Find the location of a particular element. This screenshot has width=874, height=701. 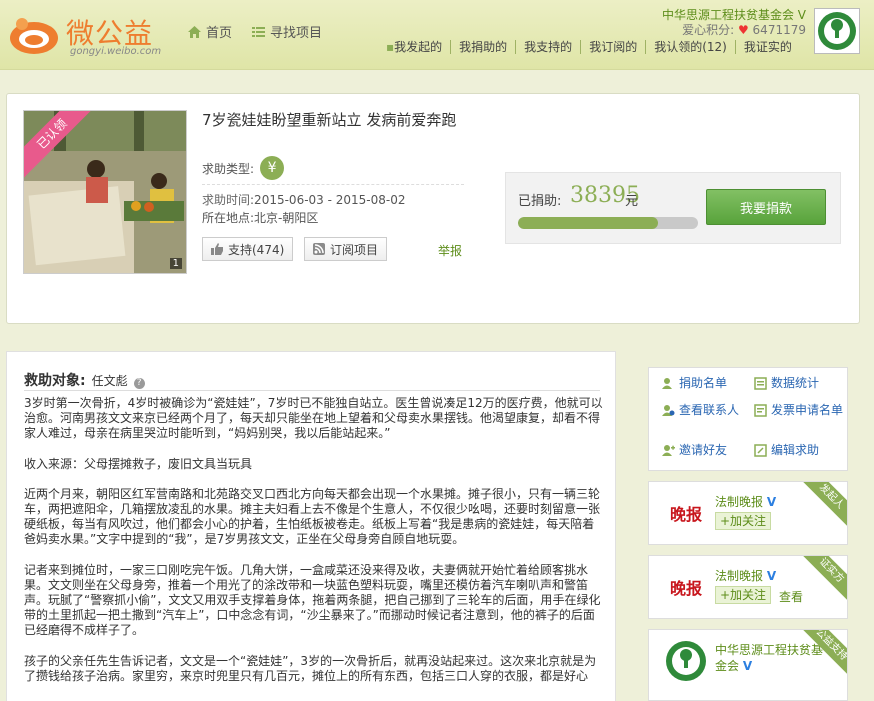

subnav-initiated: ▪我发起的 is located at coordinates (418, 47).